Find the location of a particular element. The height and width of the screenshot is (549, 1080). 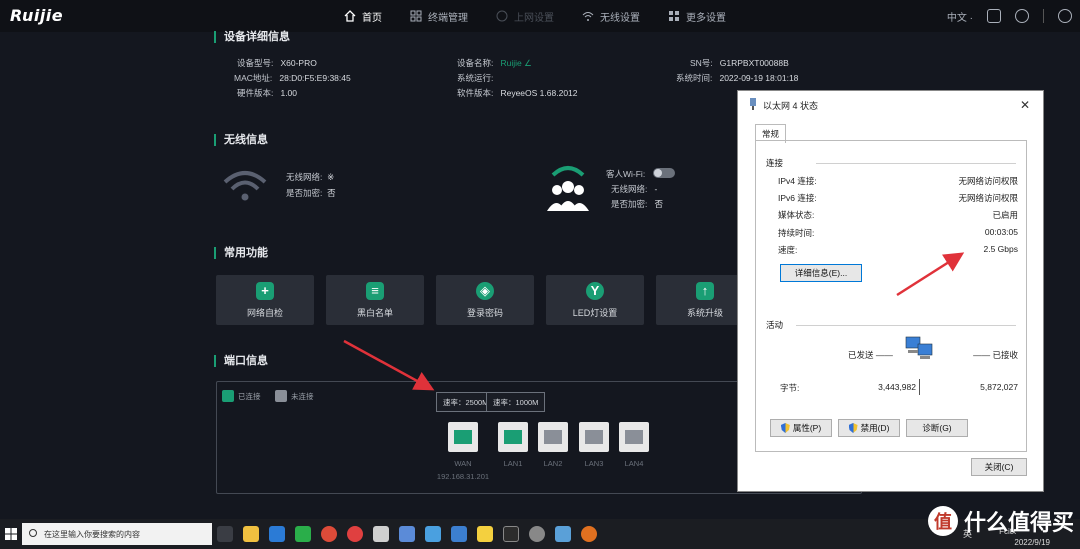

port-label-lan3: LAN3 is located at coordinates (594, 463).